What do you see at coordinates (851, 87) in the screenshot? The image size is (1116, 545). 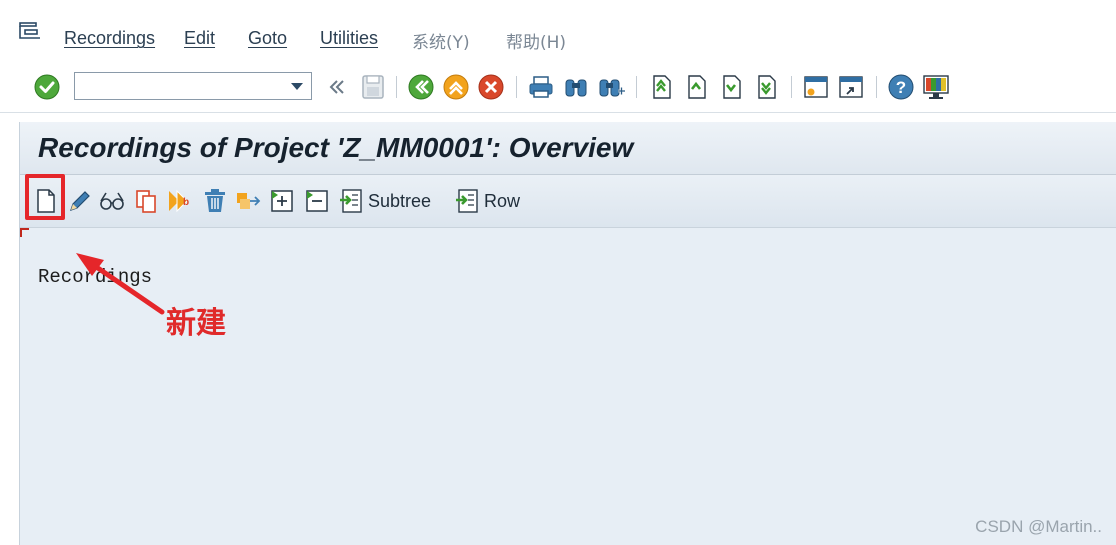 I see `shortcut-icon` at bounding box center [851, 87].